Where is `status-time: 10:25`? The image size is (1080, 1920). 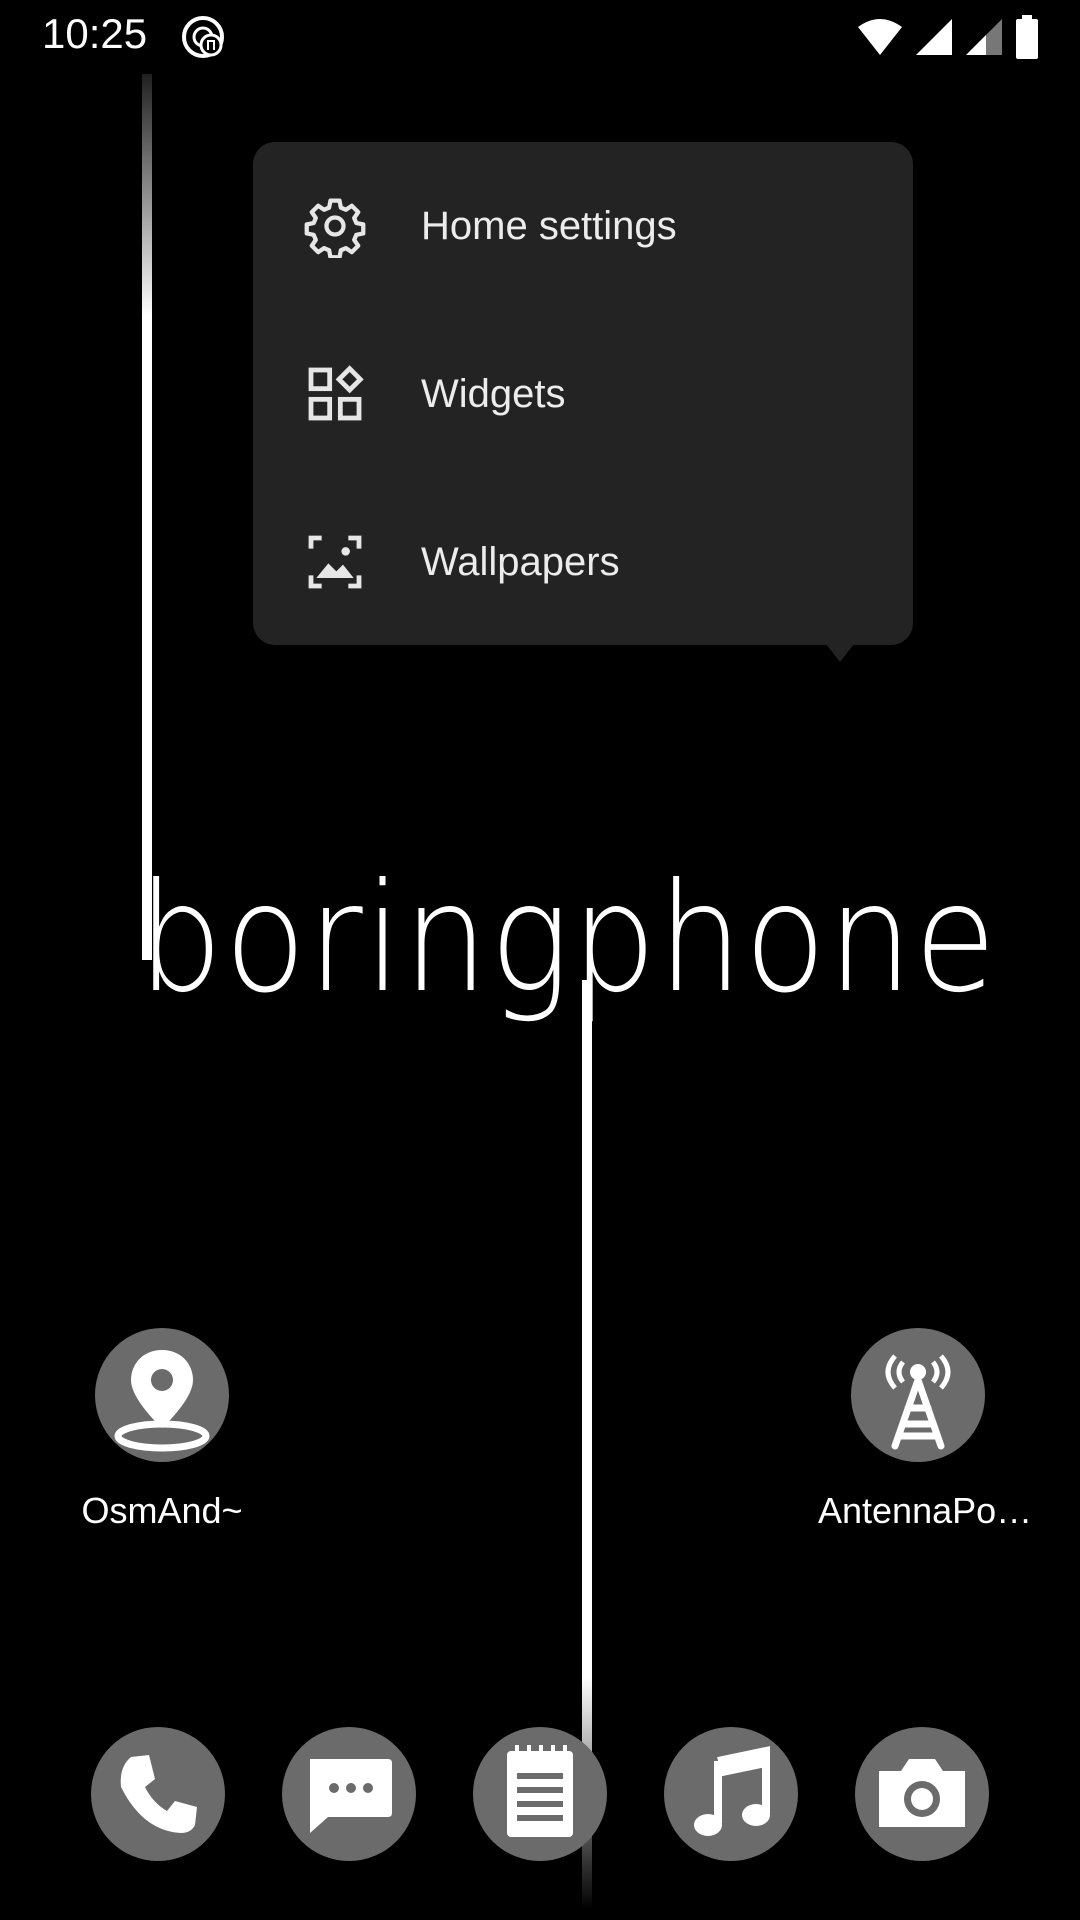 status-time: 10:25 is located at coordinates (95, 33).